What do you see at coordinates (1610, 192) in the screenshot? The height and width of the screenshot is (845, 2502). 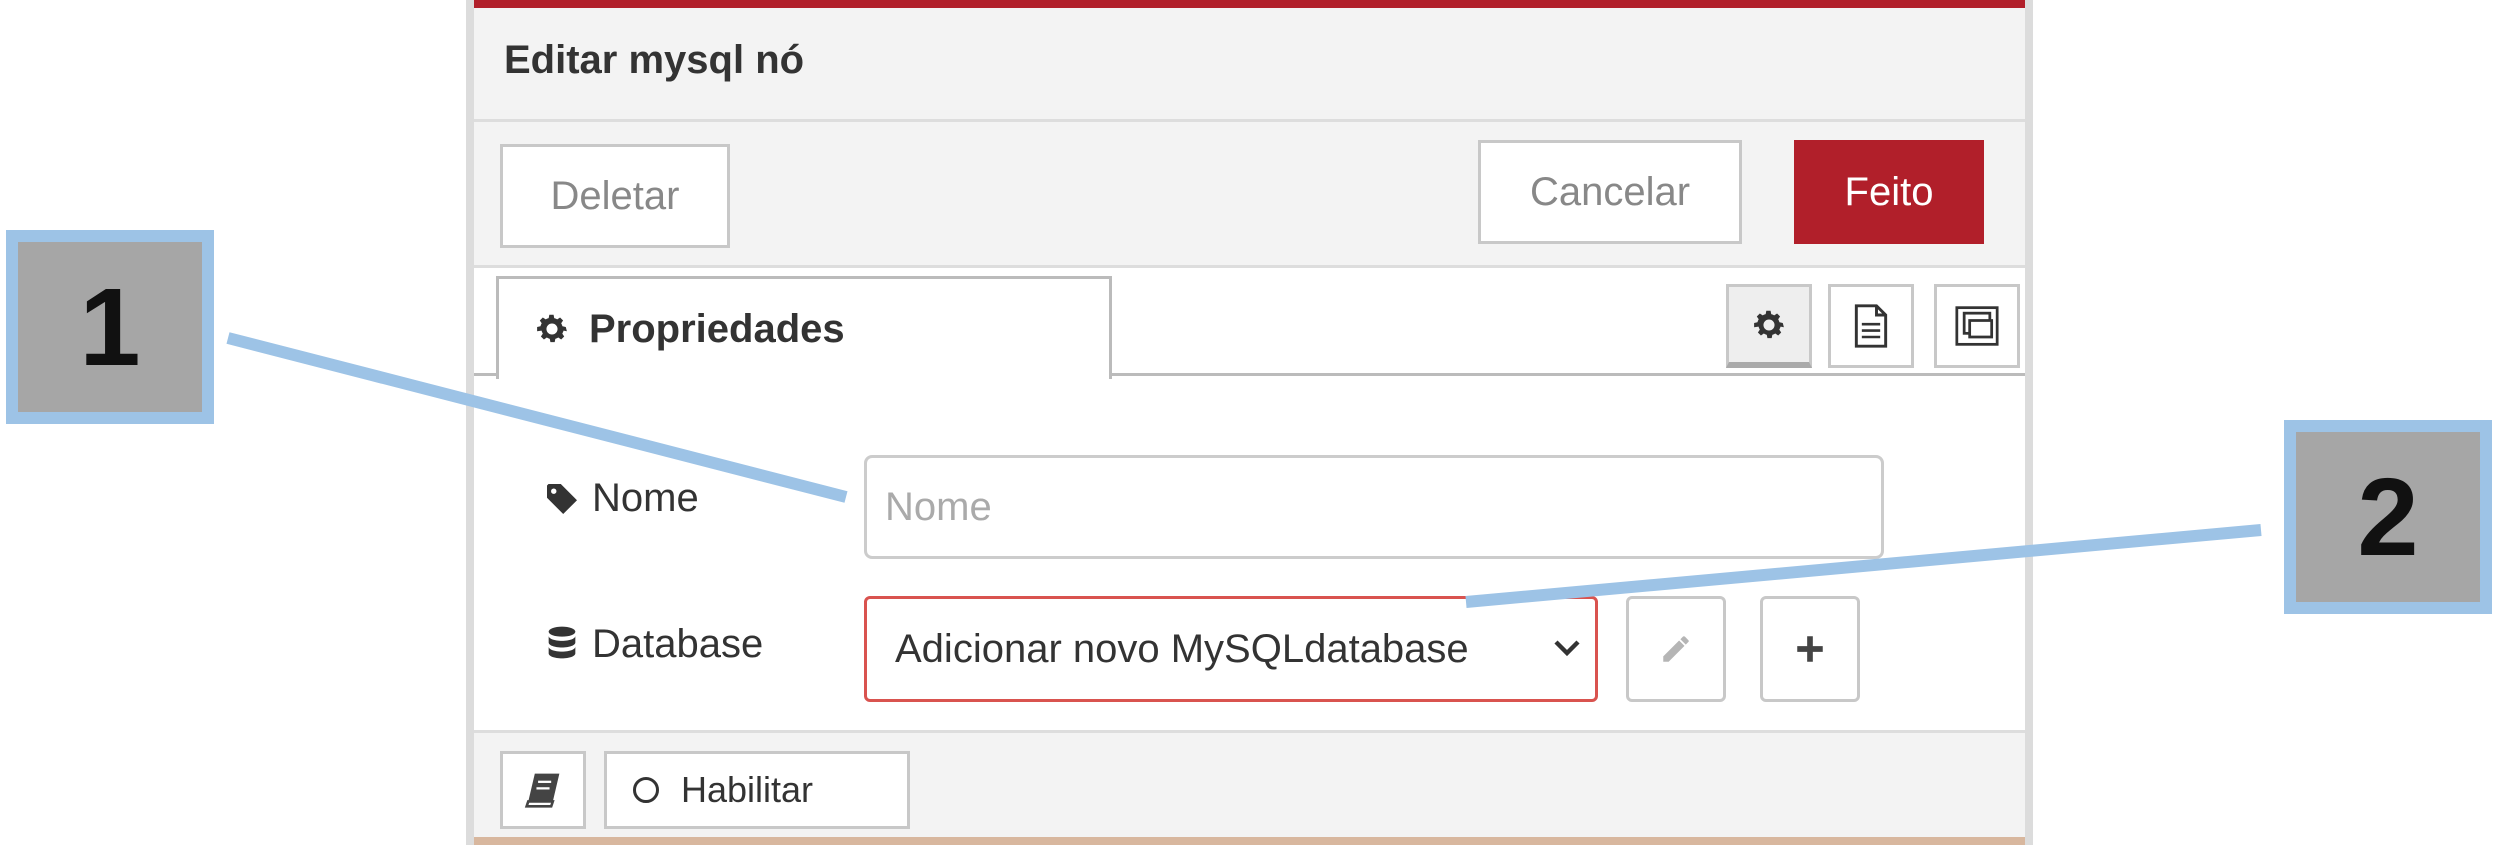 I see `cancel-button: Cancelar` at bounding box center [1610, 192].